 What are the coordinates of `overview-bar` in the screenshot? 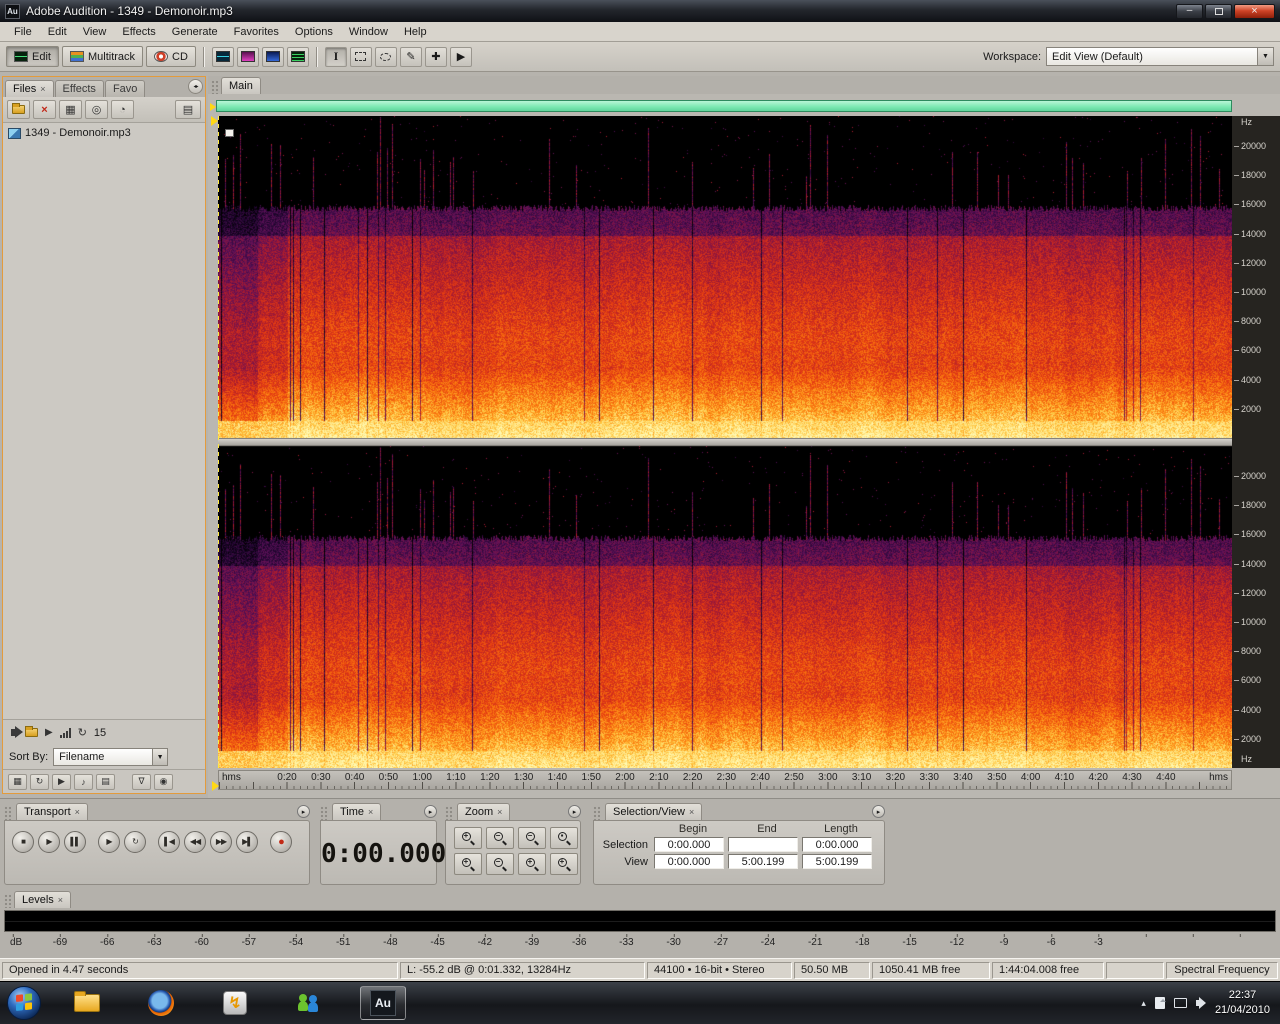 It's located at (721, 106).